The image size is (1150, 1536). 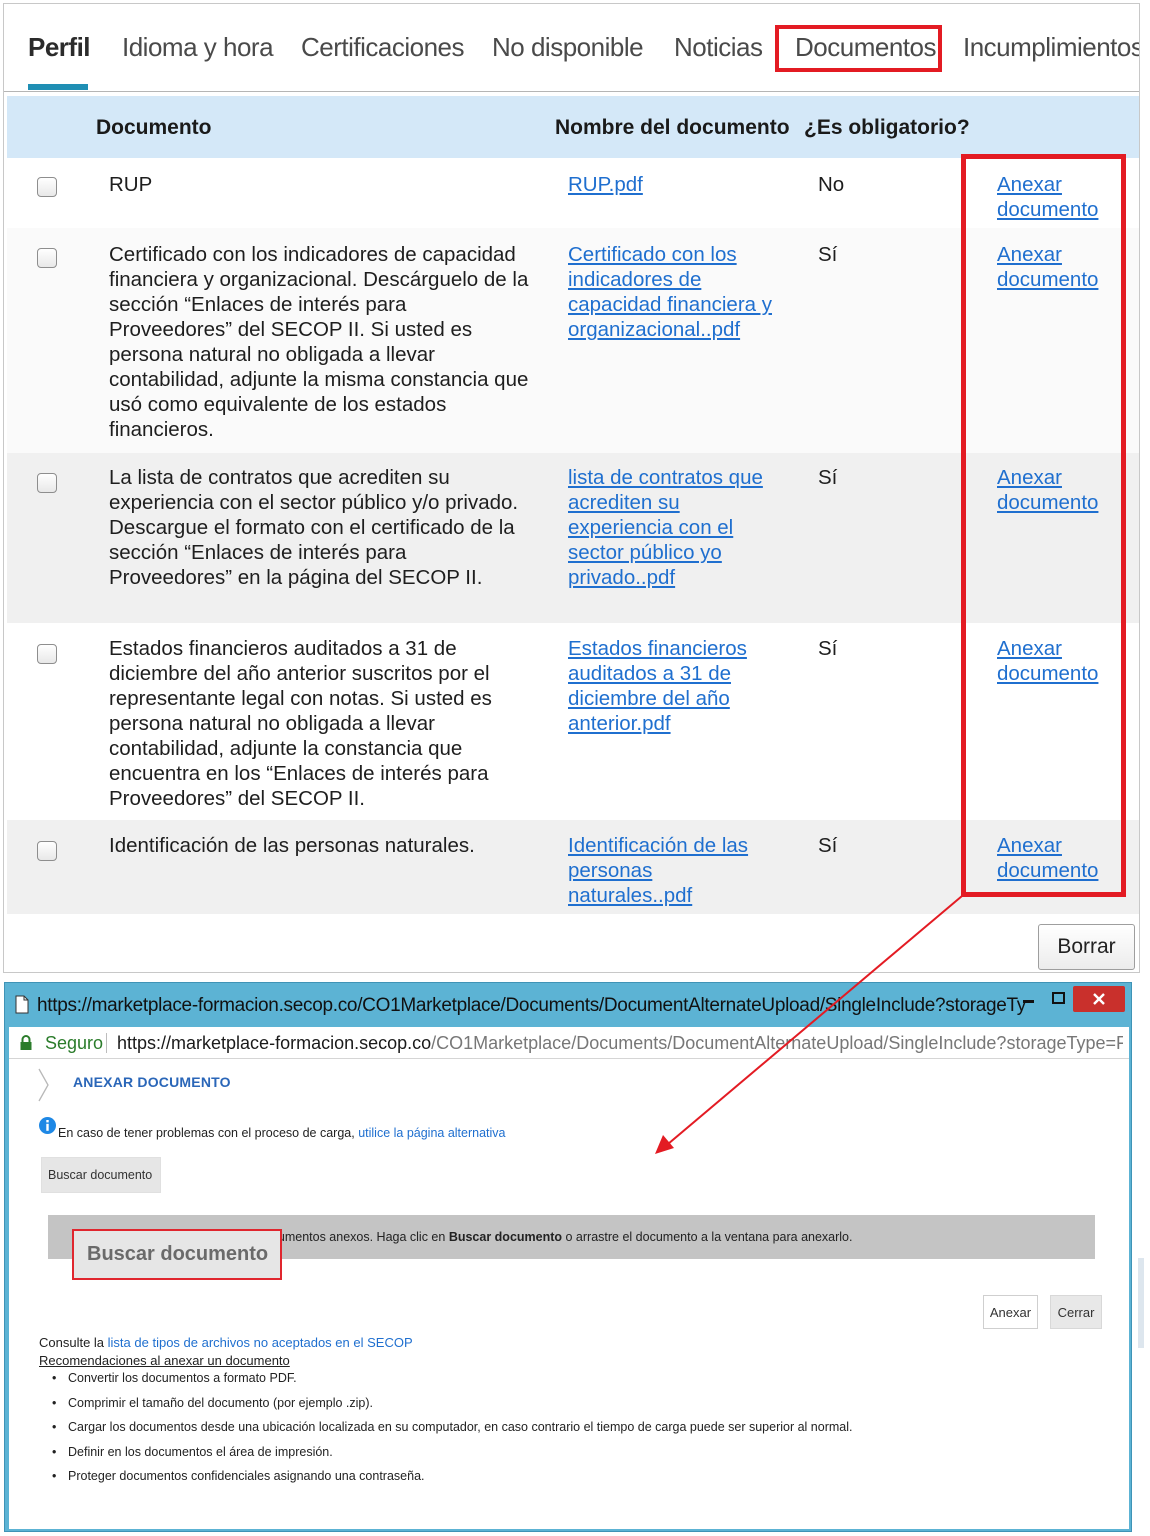 What do you see at coordinates (568, 47) in the screenshot?
I see `tab-no-disponible: No disponible` at bounding box center [568, 47].